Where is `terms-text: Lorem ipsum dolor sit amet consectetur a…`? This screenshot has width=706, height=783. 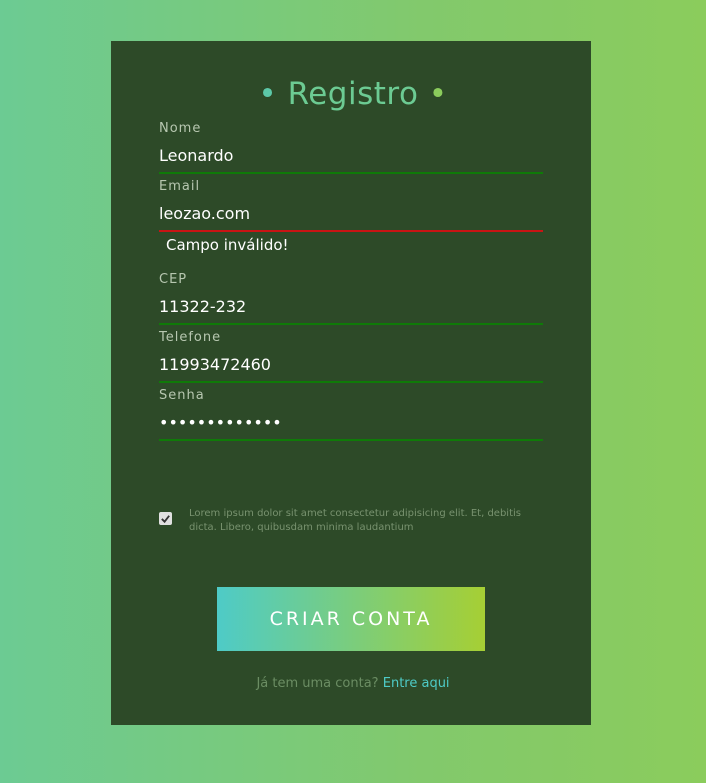 terms-text: Lorem ipsum dolor sit amet consectetur a… is located at coordinates (355, 520).